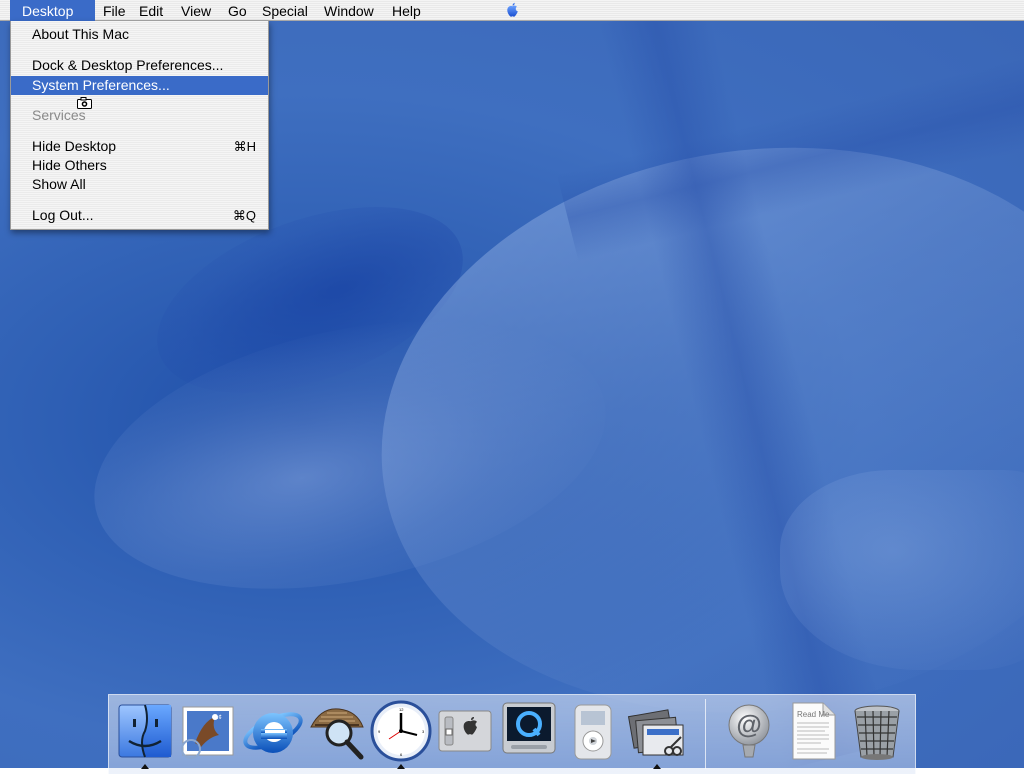 This screenshot has height=774, width=1024. I want to click on dock-divider, so click(705, 734).